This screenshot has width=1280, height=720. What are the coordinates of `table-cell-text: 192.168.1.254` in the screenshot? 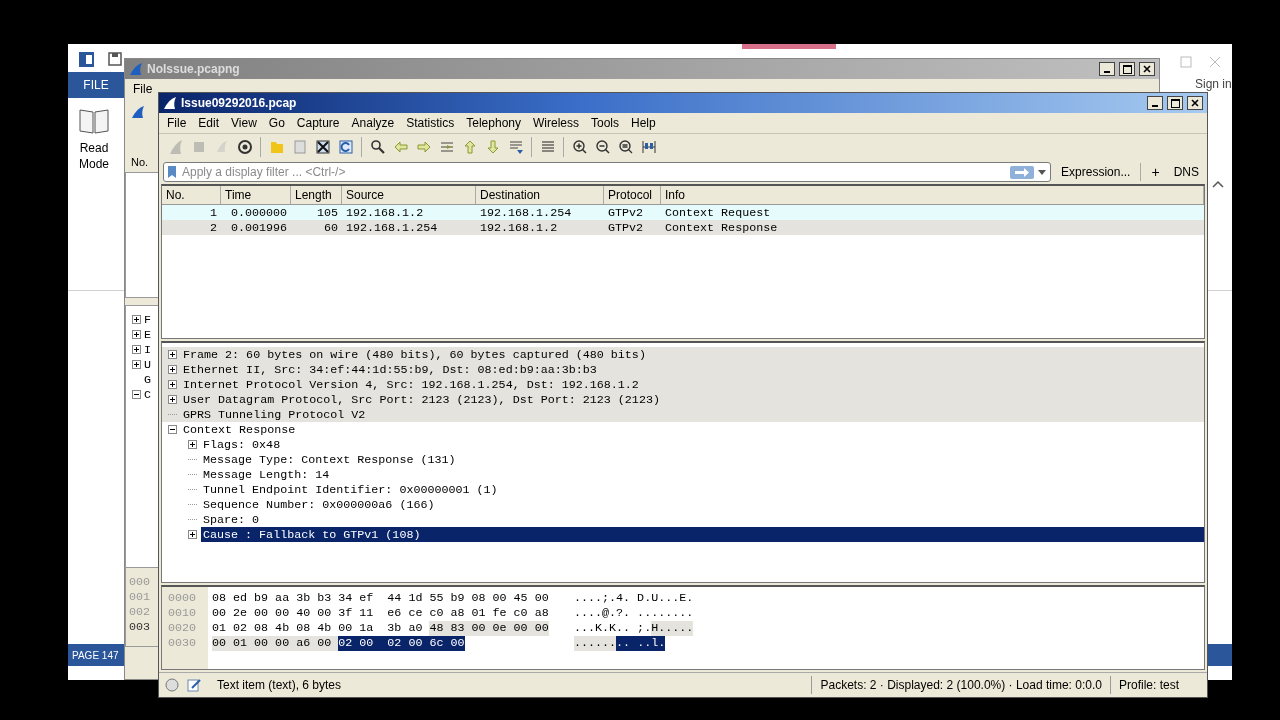 It's located at (526, 212).